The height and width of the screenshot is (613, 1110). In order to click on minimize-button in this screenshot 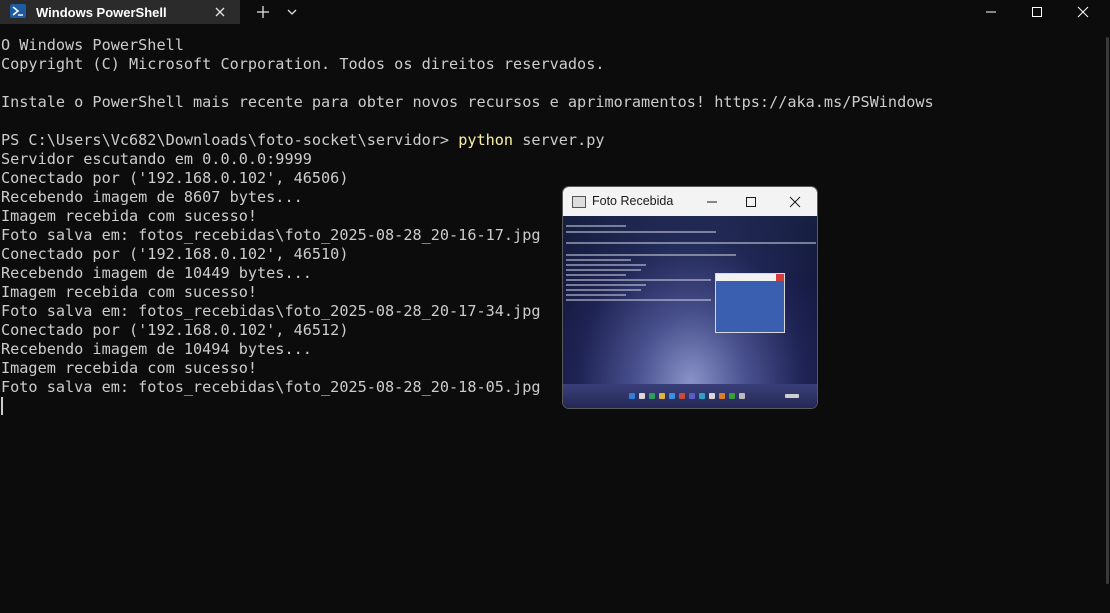, I will do `click(991, 12)`.